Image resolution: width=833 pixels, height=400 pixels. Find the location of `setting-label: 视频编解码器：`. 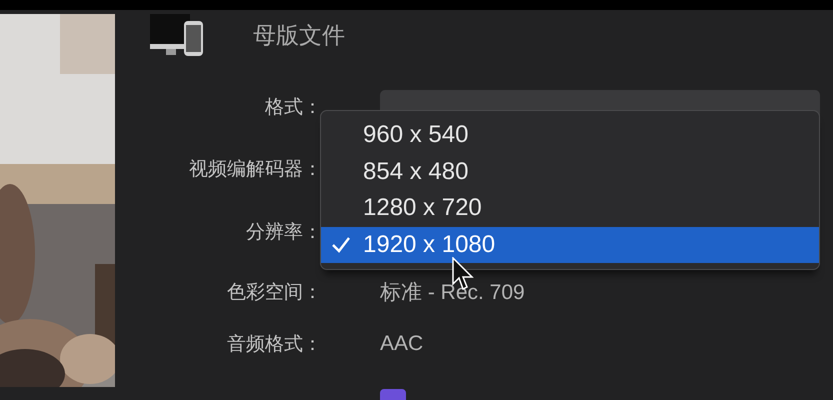

setting-label: 视频编解码器： is located at coordinates (255, 170).